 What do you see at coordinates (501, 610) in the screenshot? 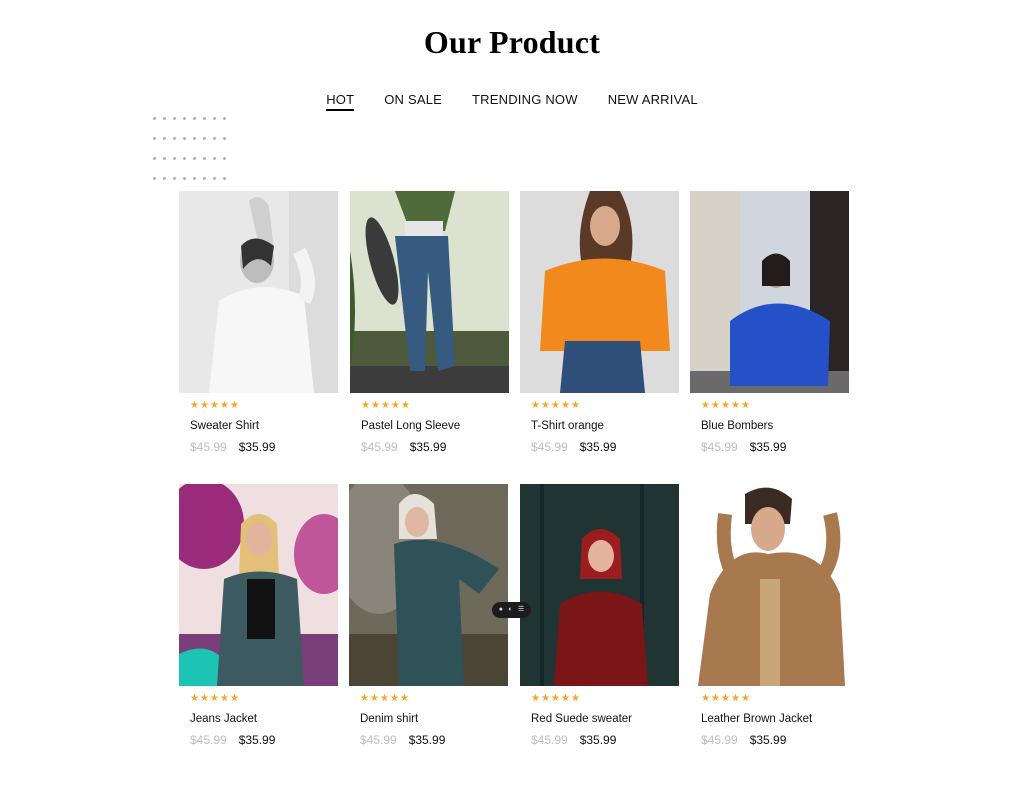
I see `comment-icon: ●` at bounding box center [501, 610].